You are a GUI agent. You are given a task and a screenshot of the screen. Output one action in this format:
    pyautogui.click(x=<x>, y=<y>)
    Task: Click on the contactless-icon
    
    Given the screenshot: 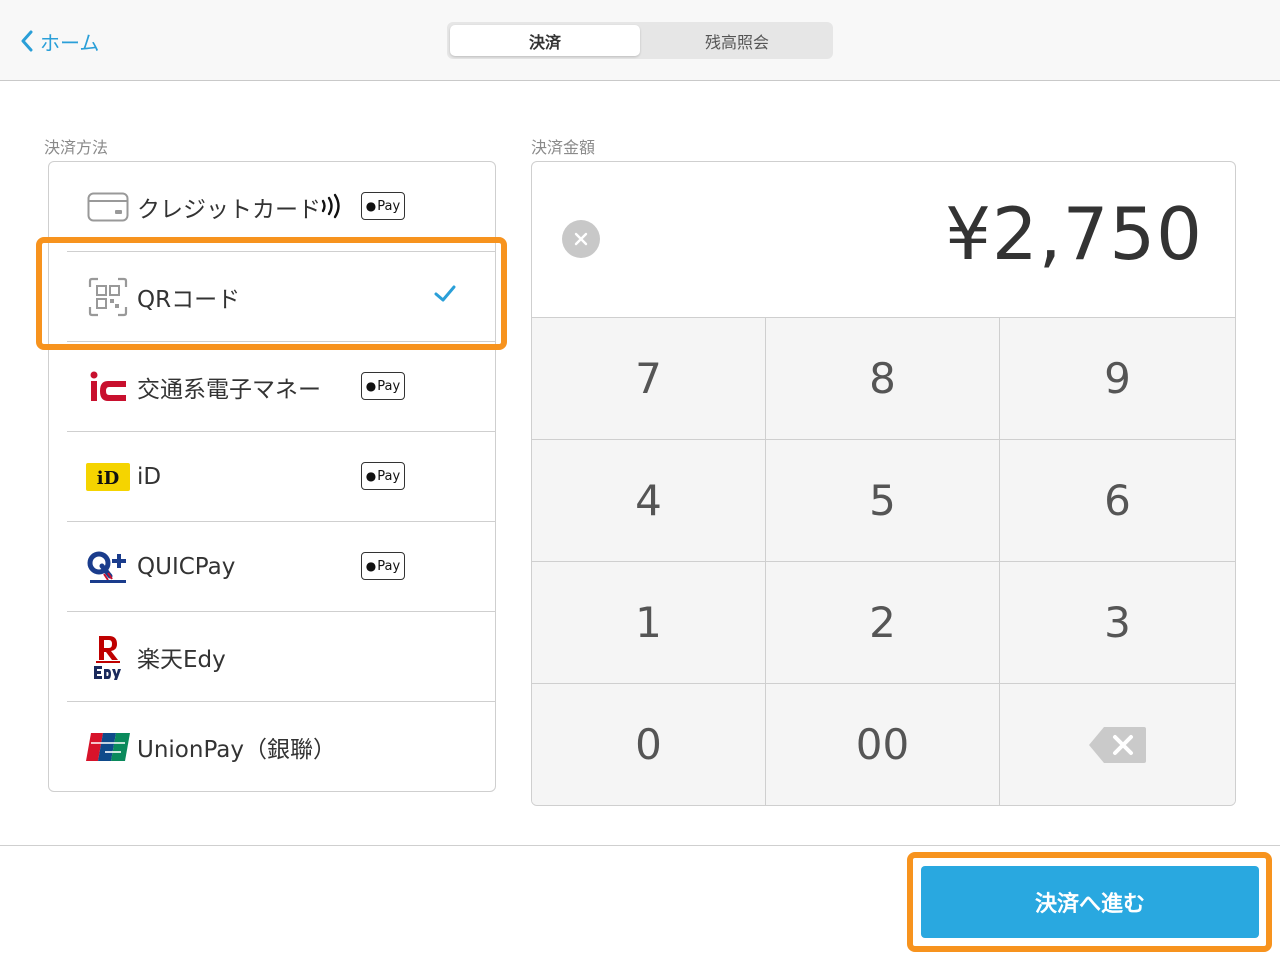 What is the action you would take?
    pyautogui.click(x=332, y=208)
    